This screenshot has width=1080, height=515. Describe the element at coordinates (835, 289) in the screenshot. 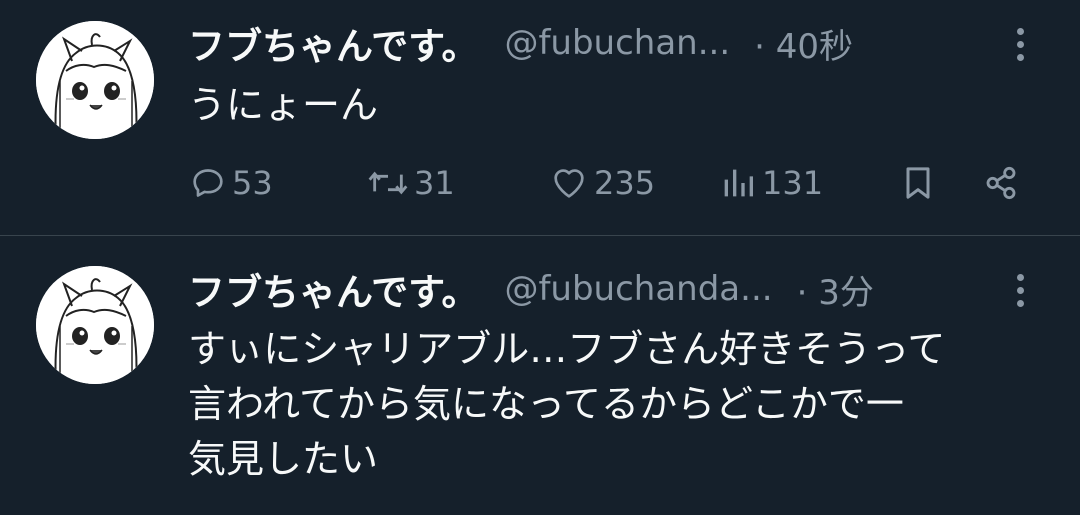

I see `timestamp: · 3分` at that location.